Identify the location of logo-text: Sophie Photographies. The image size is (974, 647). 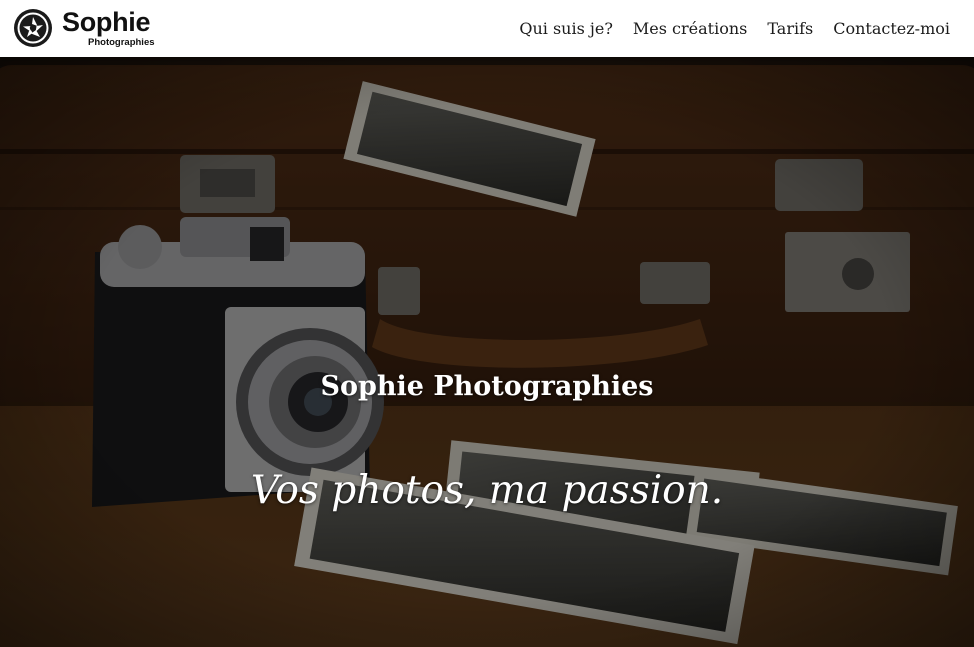
(108, 27).